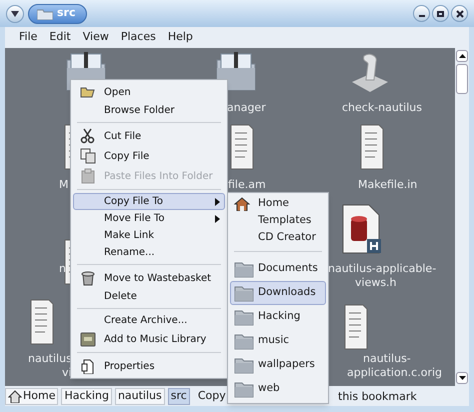 This screenshot has height=412, width=474. Describe the element at coordinates (50, 359) in the screenshot. I see `file-label: nautilus` at that location.